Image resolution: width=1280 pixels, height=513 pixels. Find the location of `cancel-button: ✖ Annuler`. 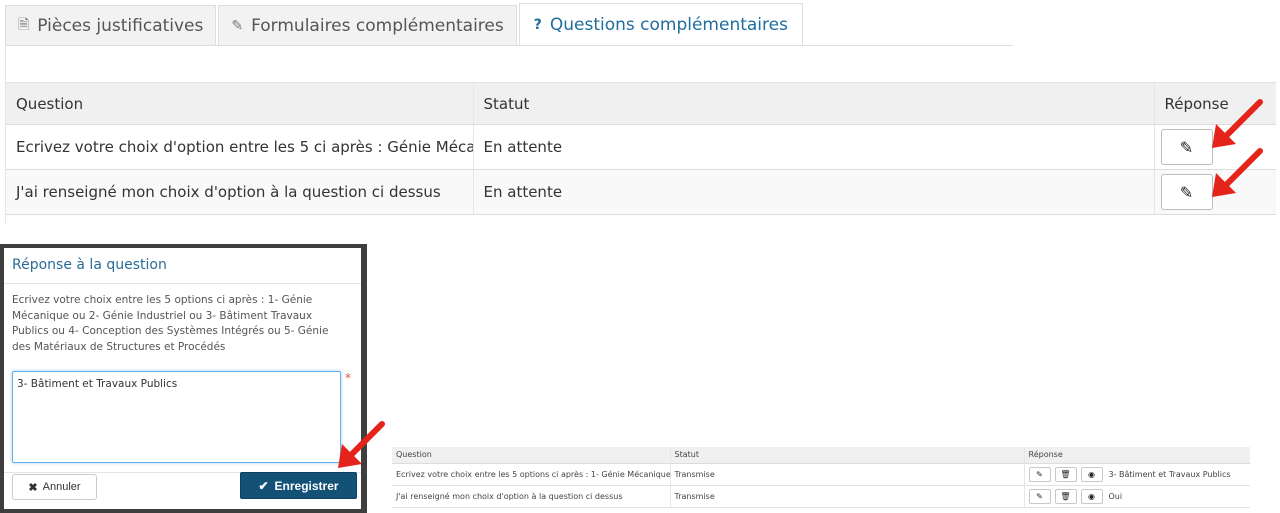

cancel-button: ✖ Annuler is located at coordinates (54, 487).